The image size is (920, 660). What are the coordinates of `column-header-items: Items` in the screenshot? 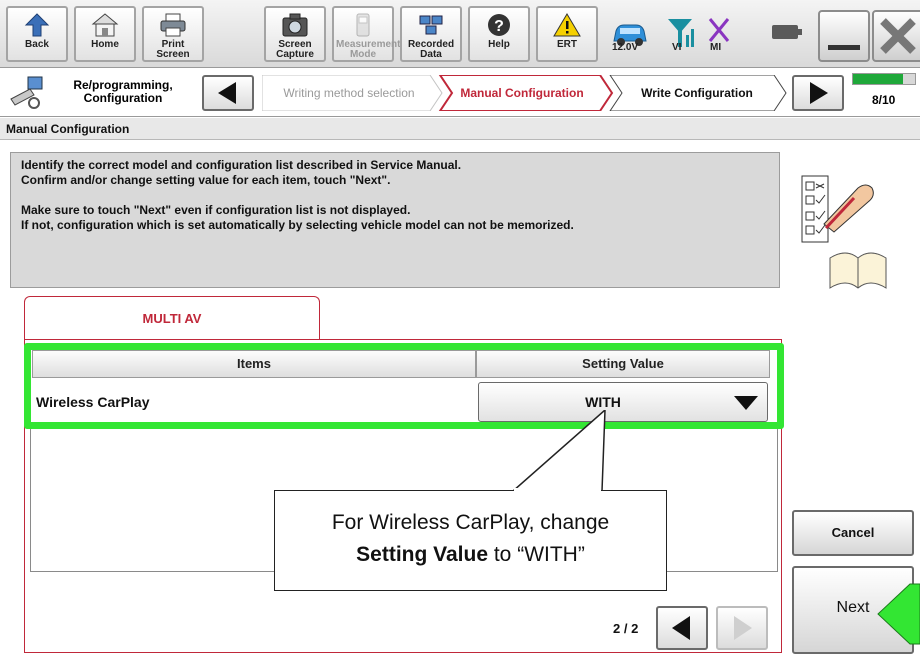 It's located at (254, 364).